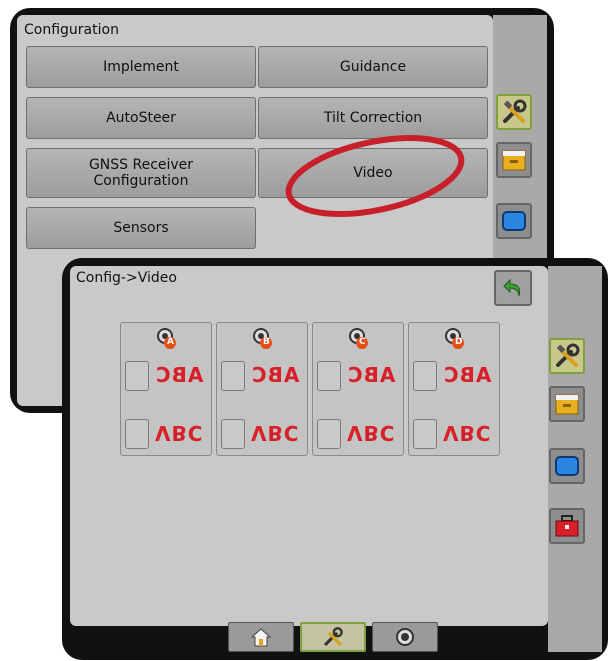 The image size is (609, 661). I want to click on implement-button: Implement, so click(141, 67).